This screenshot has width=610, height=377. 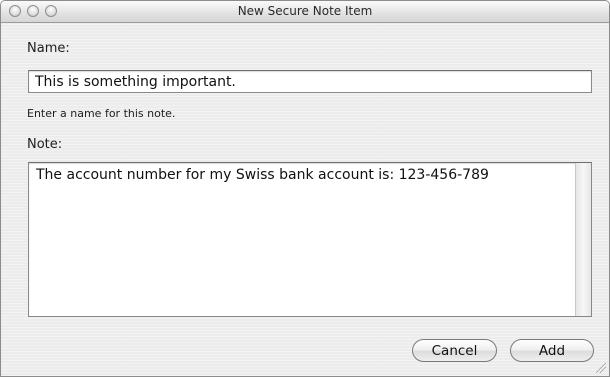 I want to click on cancel-button: Cancel, so click(x=454, y=350).